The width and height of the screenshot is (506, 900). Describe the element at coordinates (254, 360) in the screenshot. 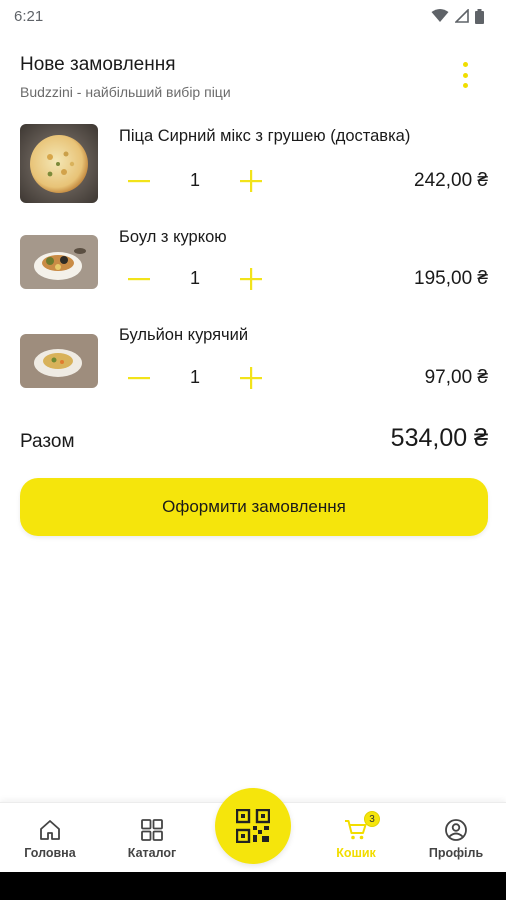

I see `cart-item: Бульйон курячий 1 97,00 ₴` at that location.